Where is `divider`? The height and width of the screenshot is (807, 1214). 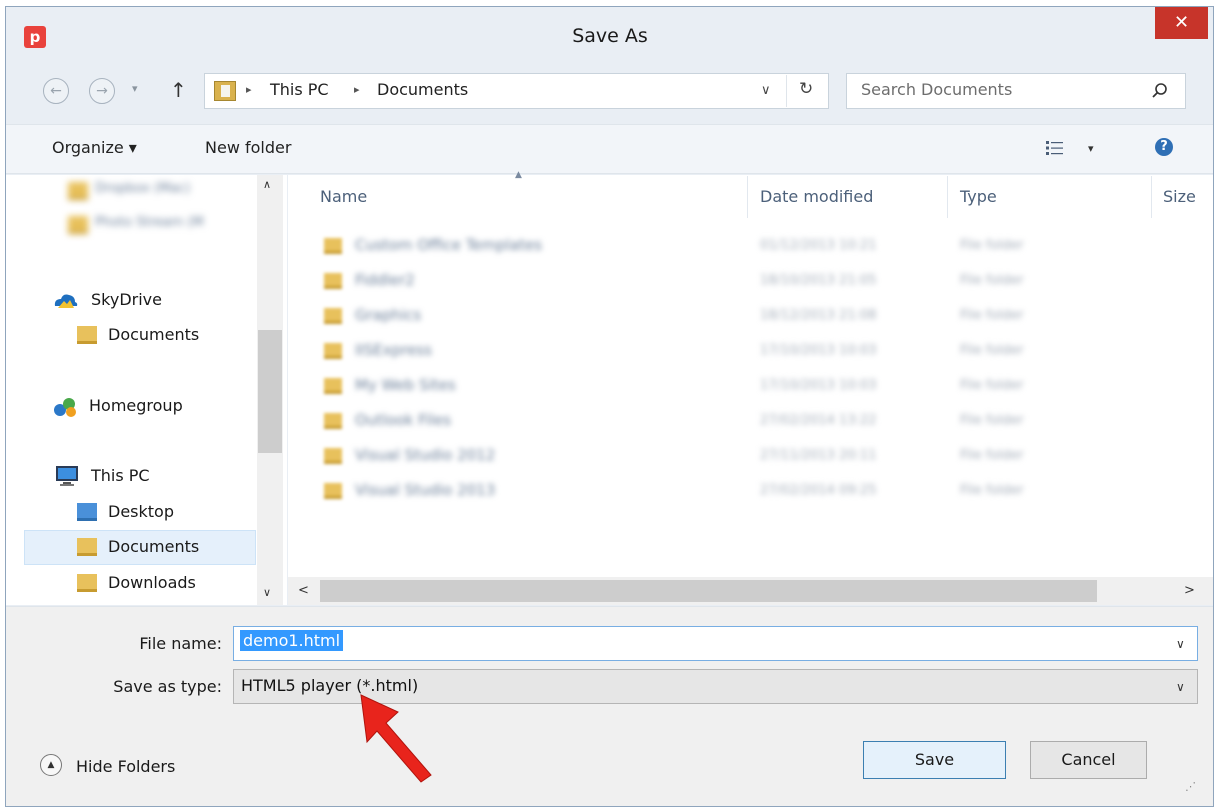
divider is located at coordinates (786, 91).